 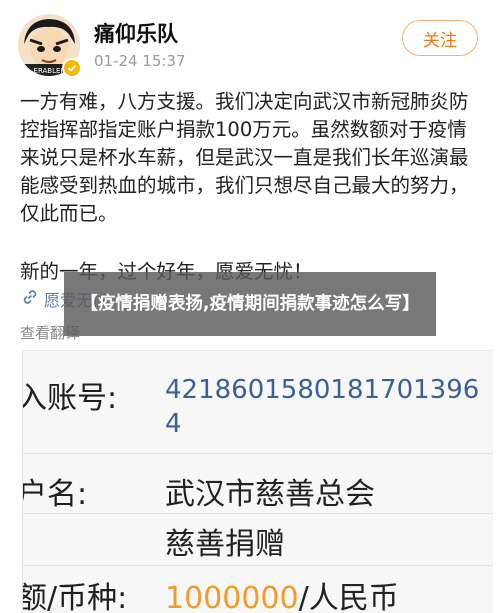 What do you see at coordinates (348, 597) in the screenshot?
I see `receipt-currency: /人民币` at bounding box center [348, 597].